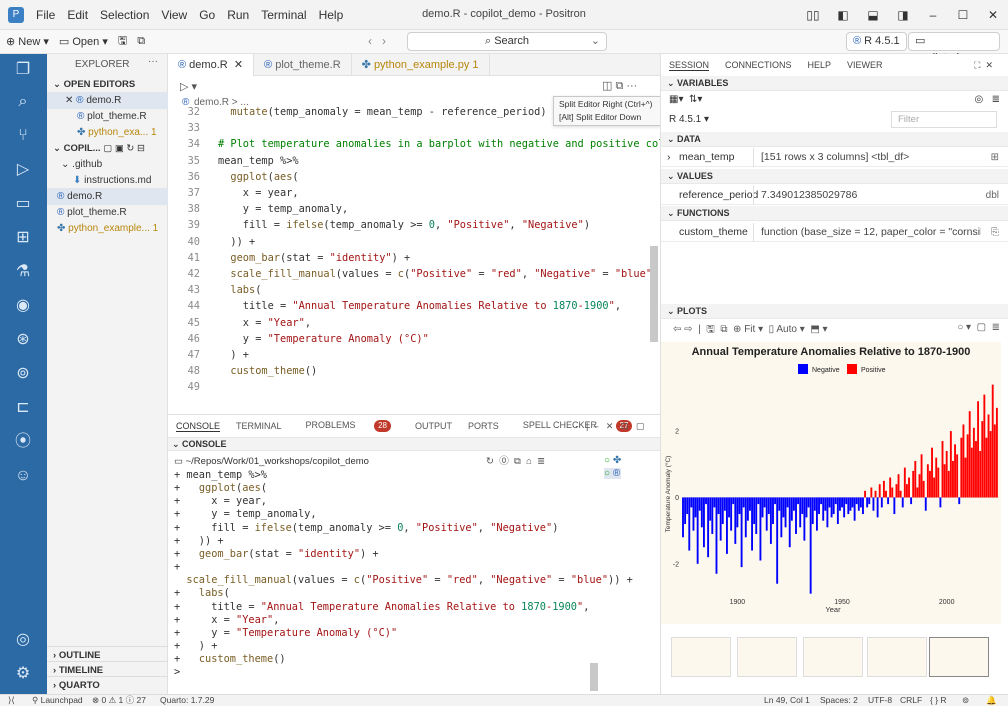  Describe the element at coordinates (107, 212) in the screenshot. I see `tree-item-plot-theme: ® plot_theme.R` at that location.